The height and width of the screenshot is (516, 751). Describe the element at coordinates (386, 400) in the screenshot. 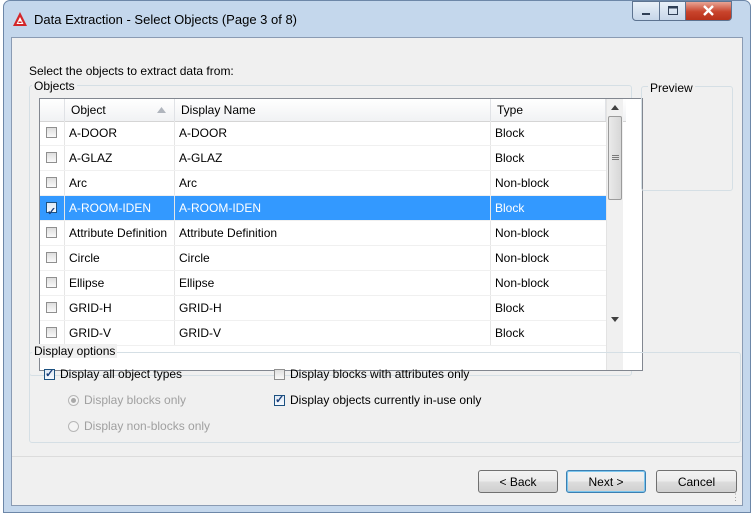

I see `in-use-only-label: Display objects currently in-use only` at that location.